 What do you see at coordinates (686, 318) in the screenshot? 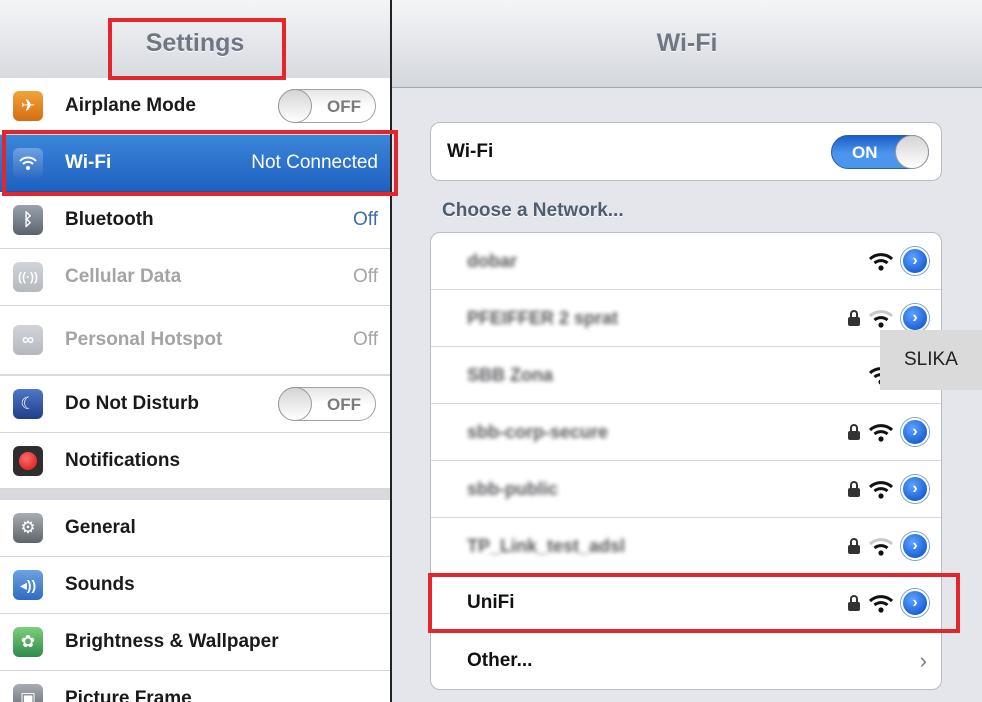
I see `network-row: PFEIFFER 2 sprat ›` at bounding box center [686, 318].